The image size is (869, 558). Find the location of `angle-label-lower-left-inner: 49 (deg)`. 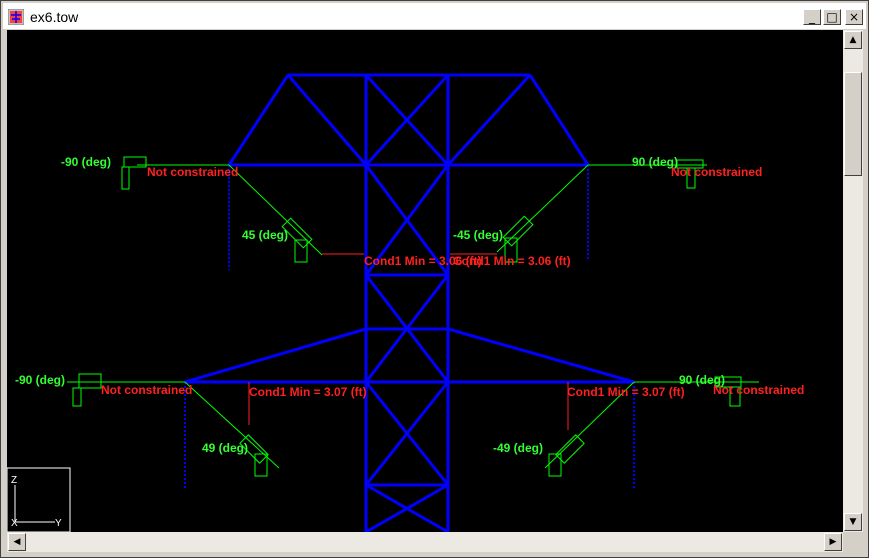

angle-label-lower-left-inner: 49 (deg) is located at coordinates (225, 448).